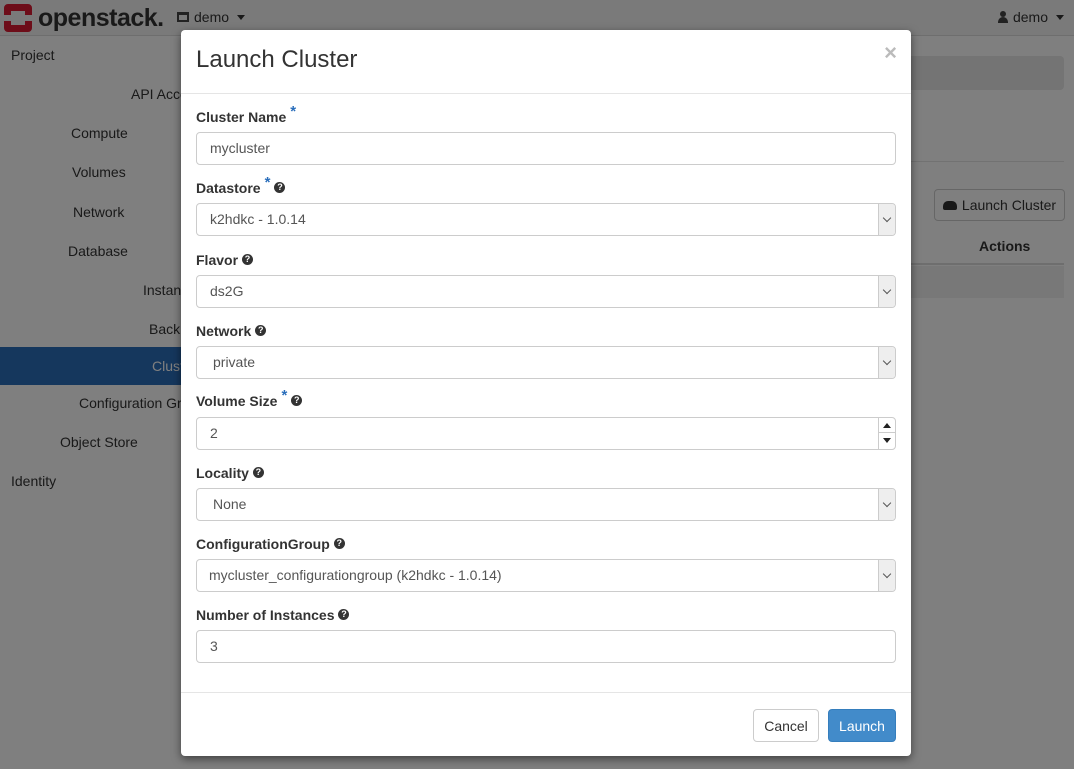 The image size is (1074, 769). What do you see at coordinates (786, 725) in the screenshot?
I see `cancel-button: Cancel` at bounding box center [786, 725].